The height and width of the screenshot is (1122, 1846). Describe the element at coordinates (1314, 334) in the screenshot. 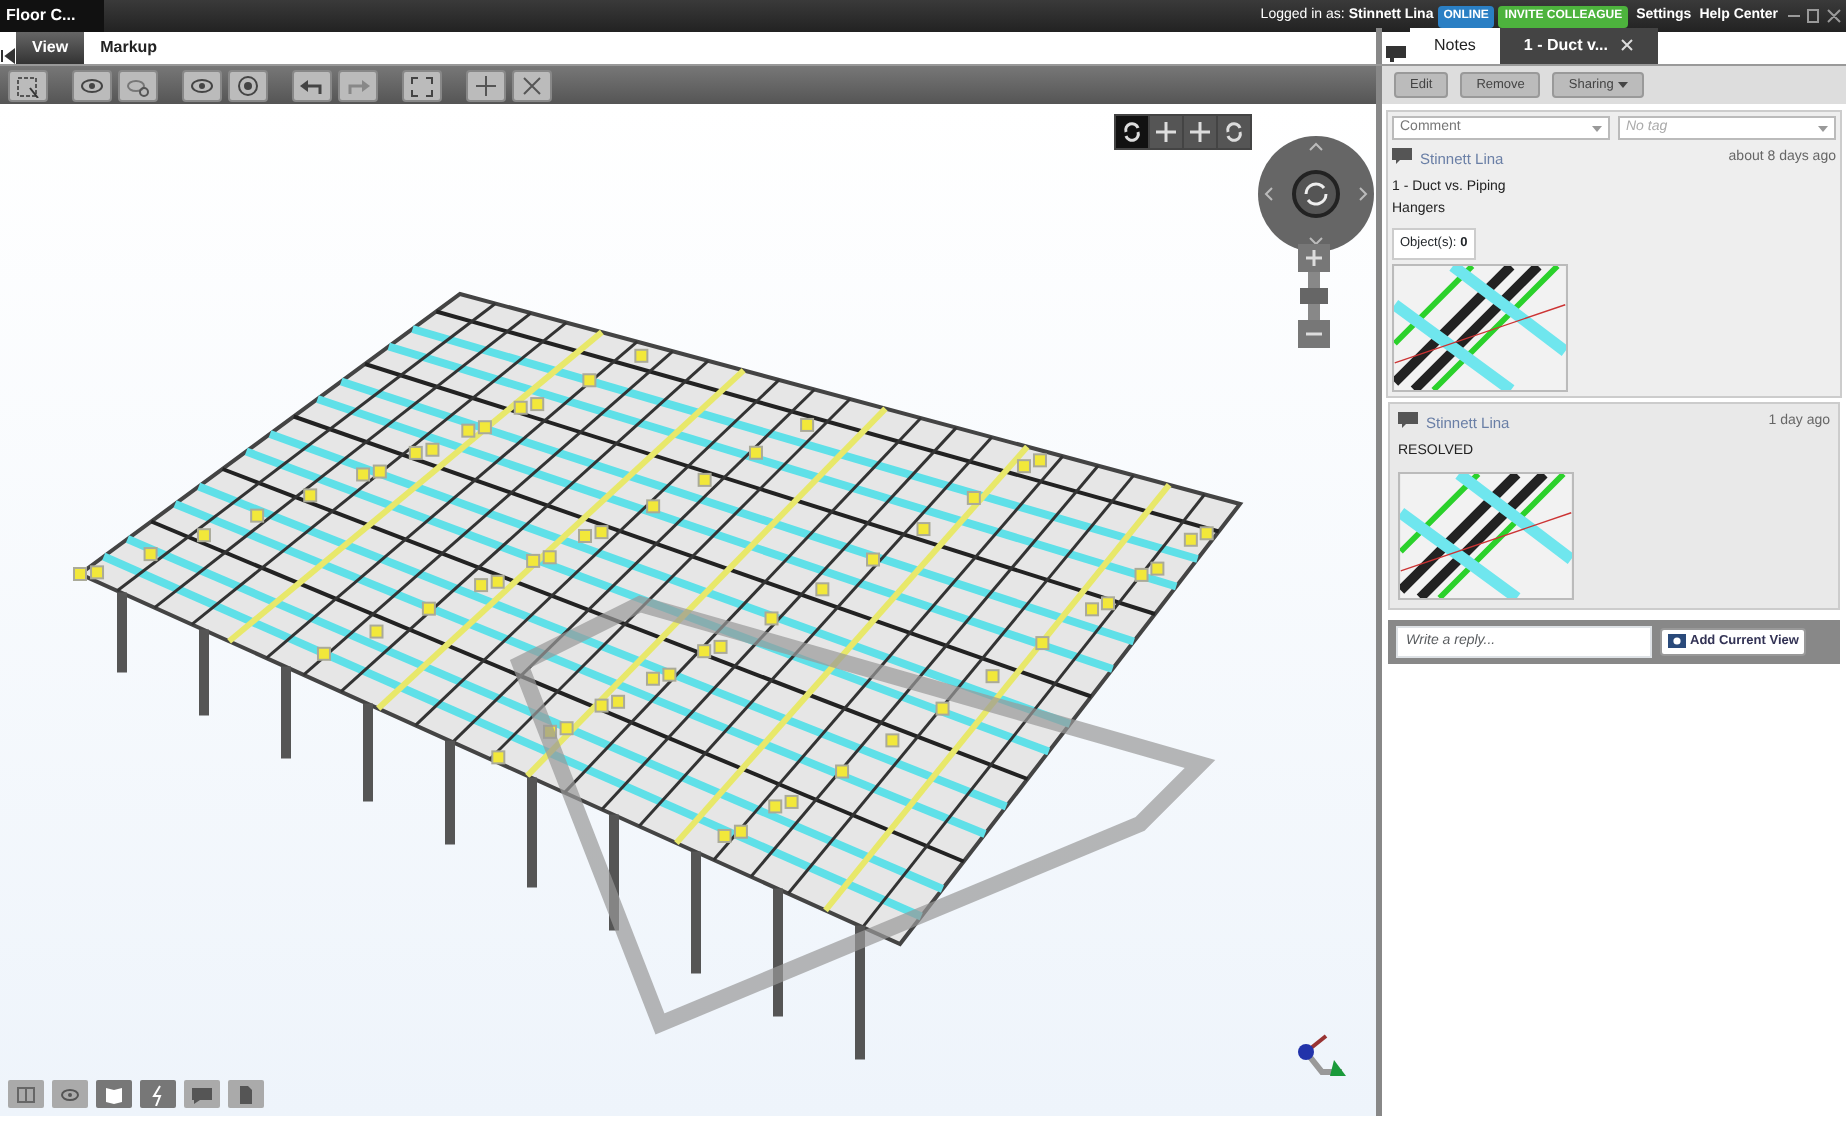

I see `zoom-out-button` at that location.